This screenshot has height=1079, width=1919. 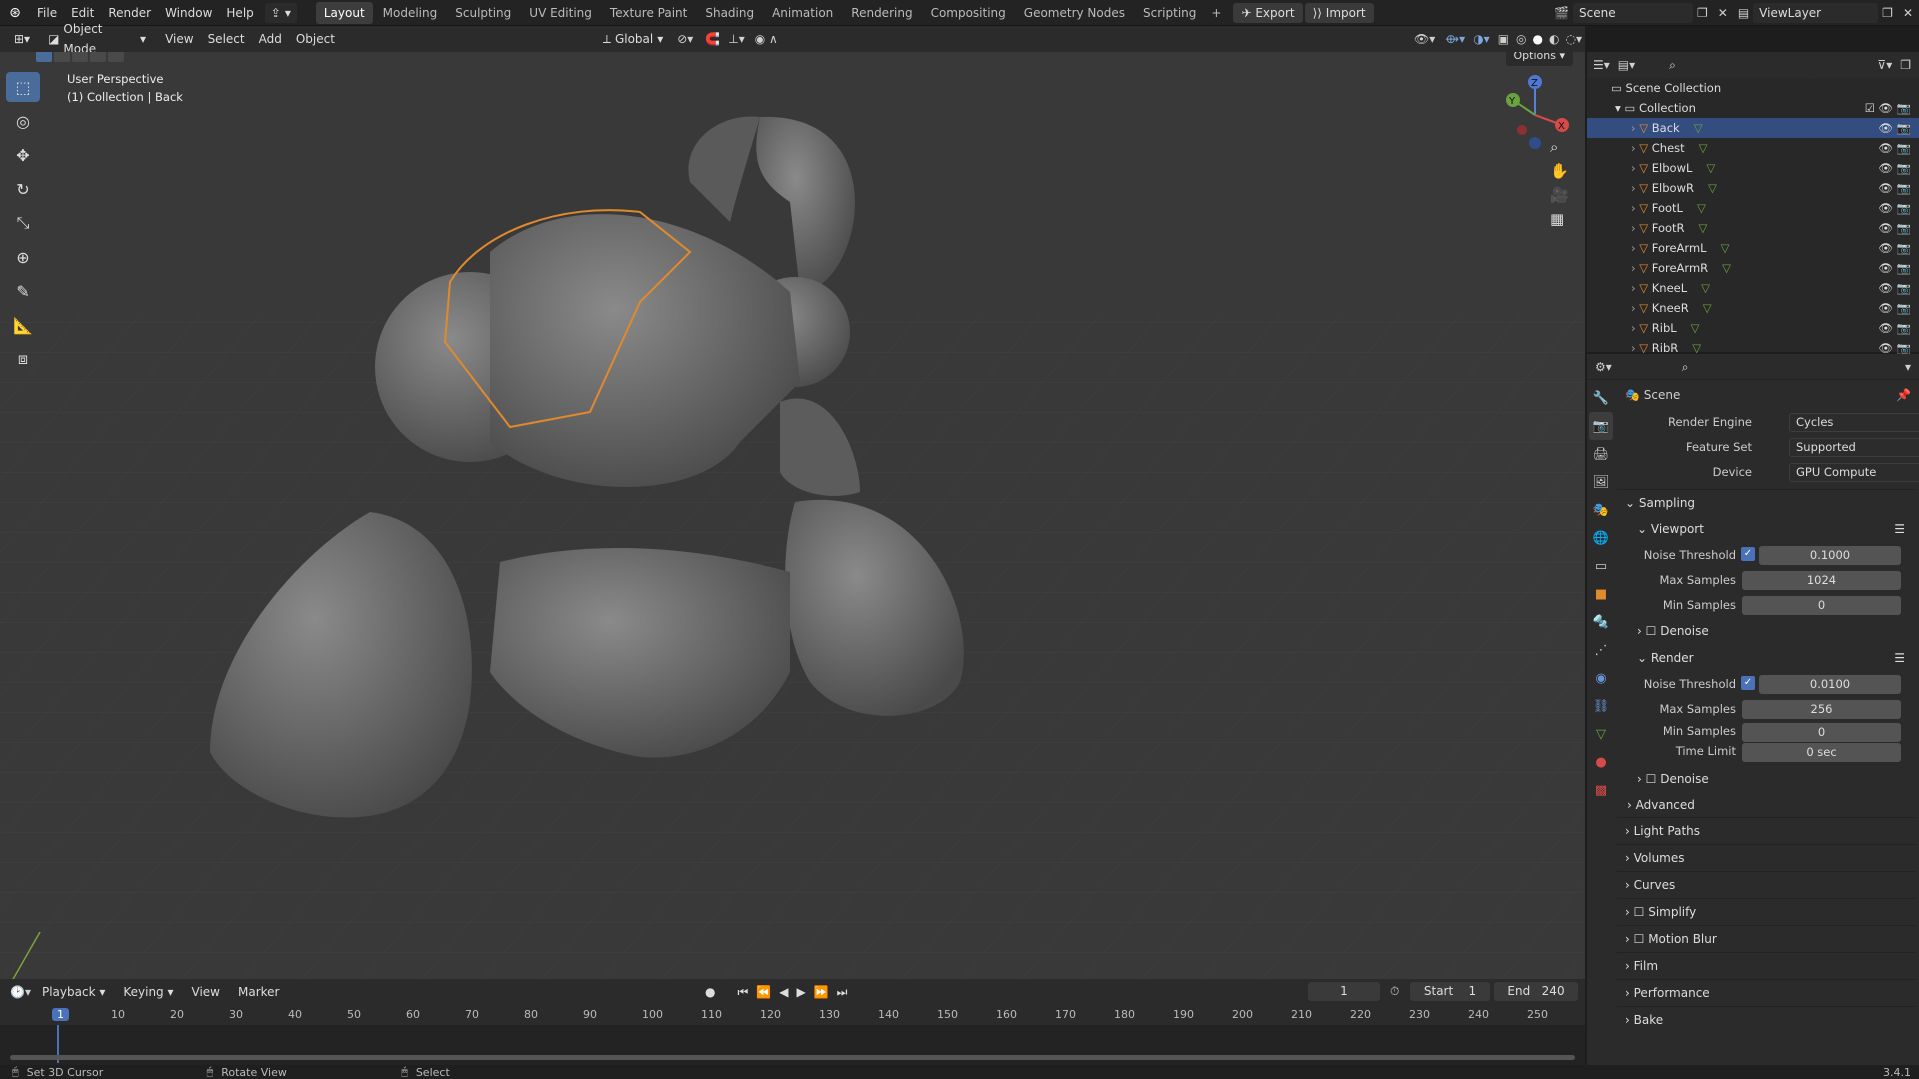 I want to click on outliner-row-forearmr: › ▽ ForeArmR ▽ 👁 📷, so click(x=1753, y=268).